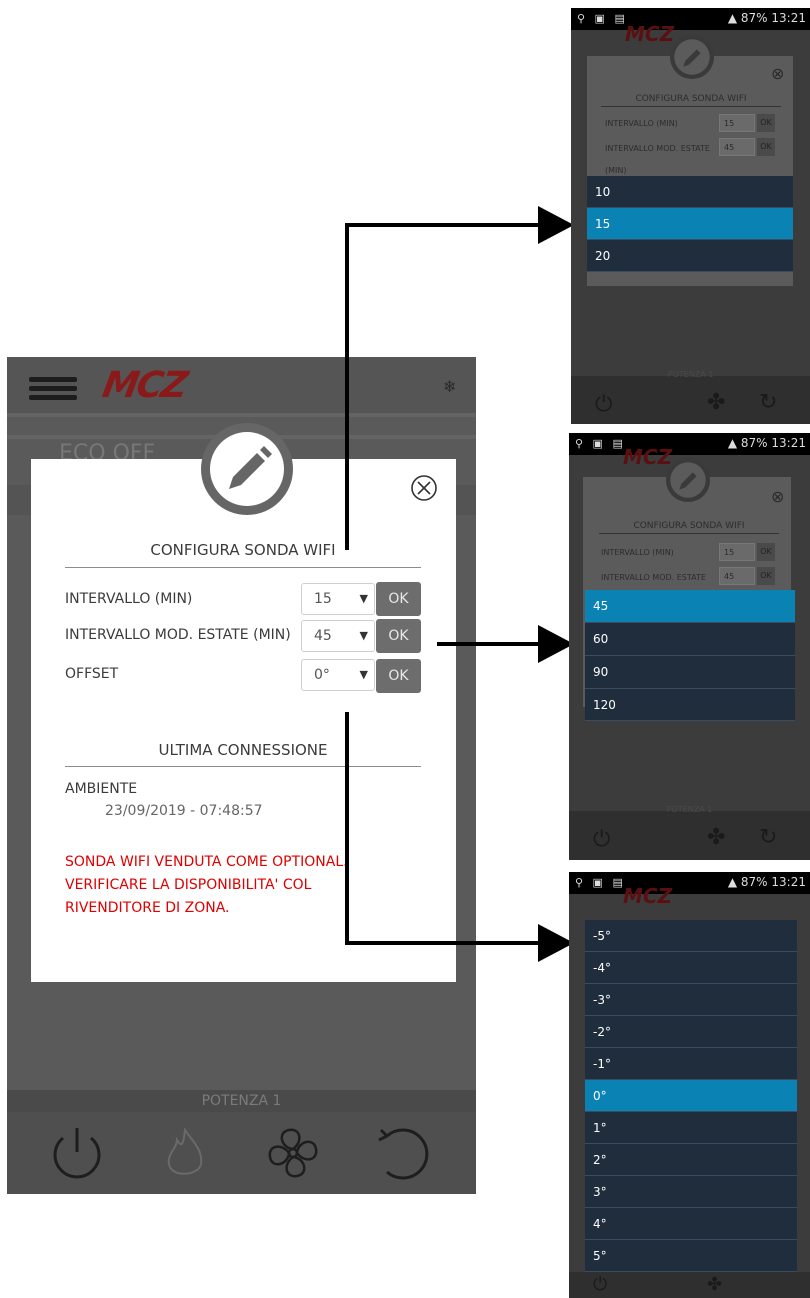 The height and width of the screenshot is (1298, 810). I want to click on dropdown-option: -2°, so click(691, 1032).